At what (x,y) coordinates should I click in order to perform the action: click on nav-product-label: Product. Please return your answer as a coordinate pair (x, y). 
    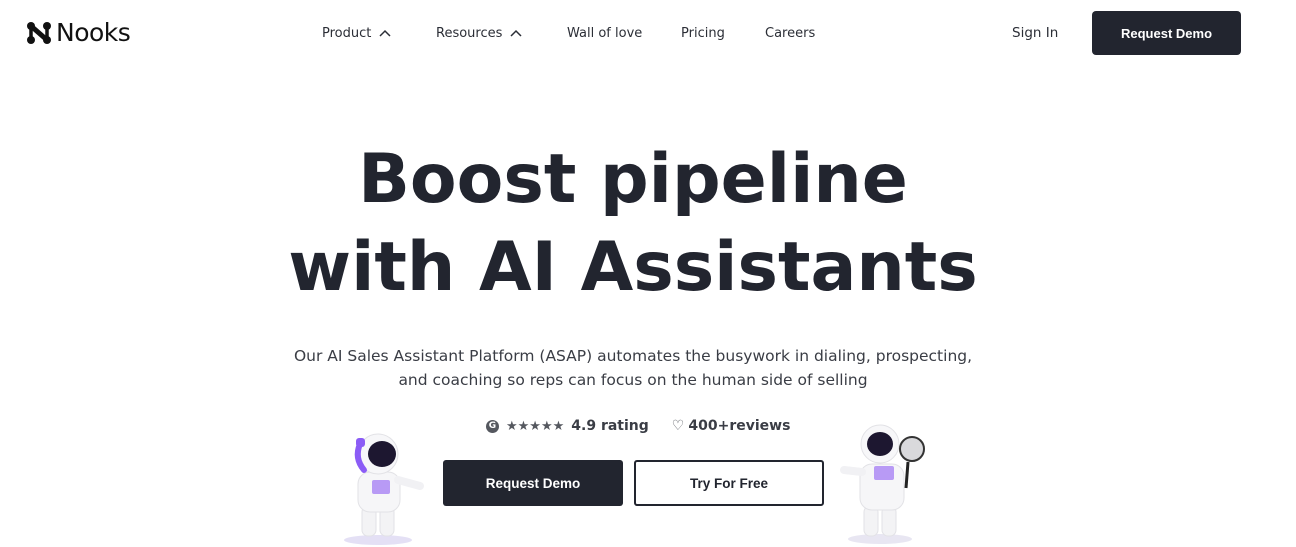
    Looking at the image, I should click on (347, 33).